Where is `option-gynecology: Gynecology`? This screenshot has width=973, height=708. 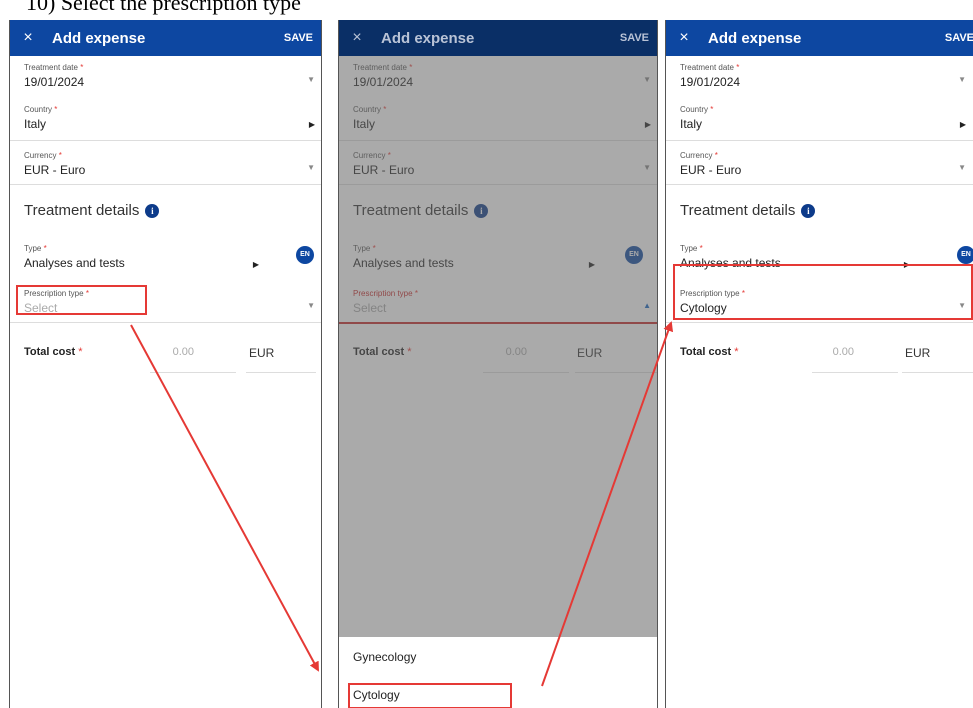 option-gynecology: Gynecology is located at coordinates (384, 657).